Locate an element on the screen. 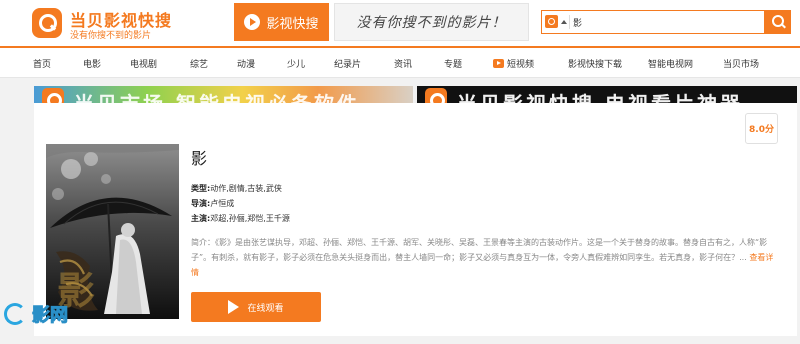 This screenshot has height=344, width=800. nav-item-download: 影视快搜下载 is located at coordinates (595, 63).